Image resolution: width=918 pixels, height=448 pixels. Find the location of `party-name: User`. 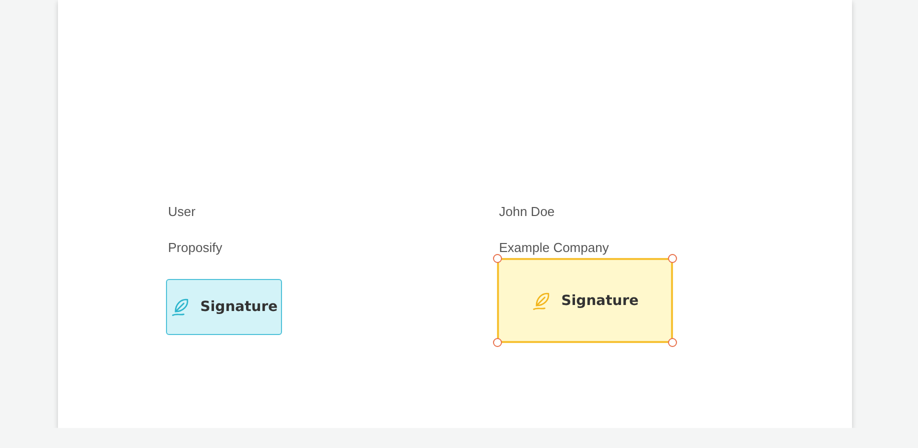

party-name: User is located at coordinates (182, 212).